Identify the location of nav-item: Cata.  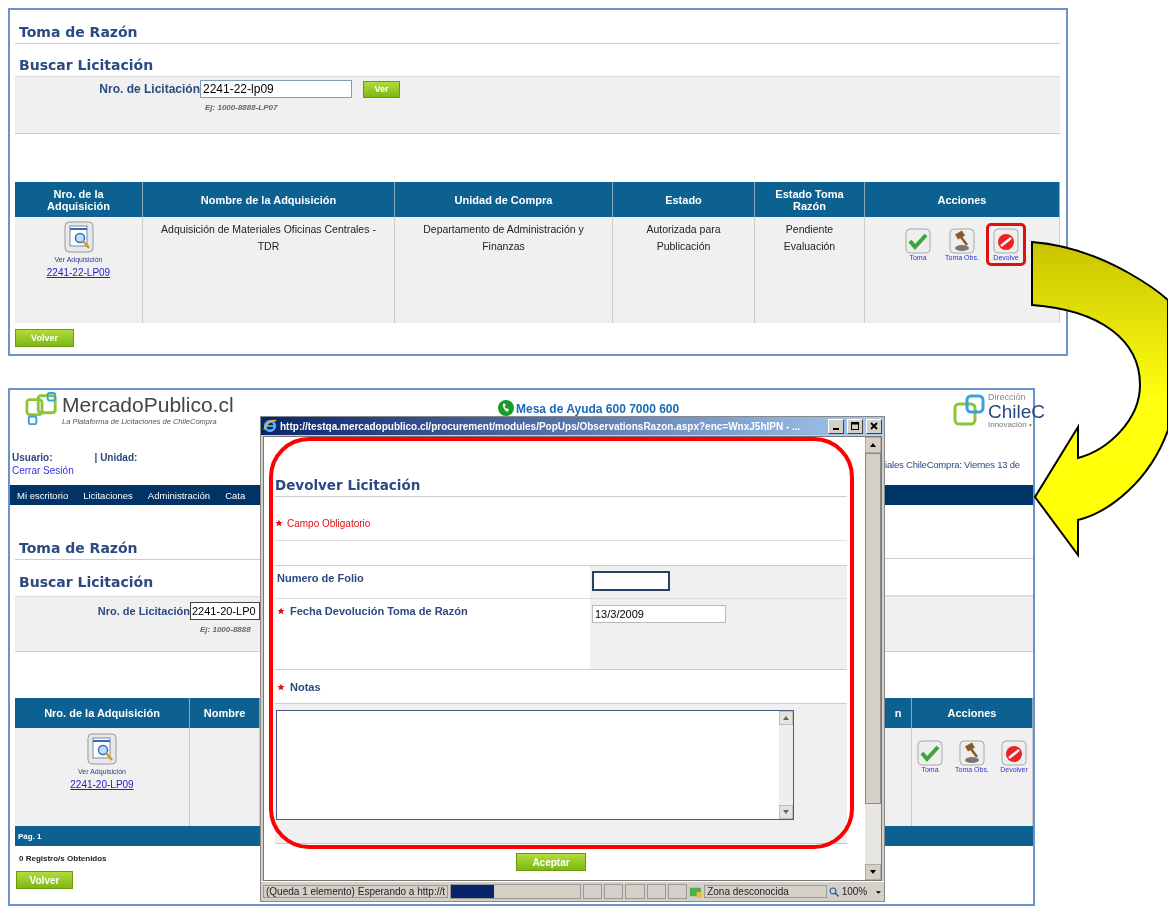
(235, 495).